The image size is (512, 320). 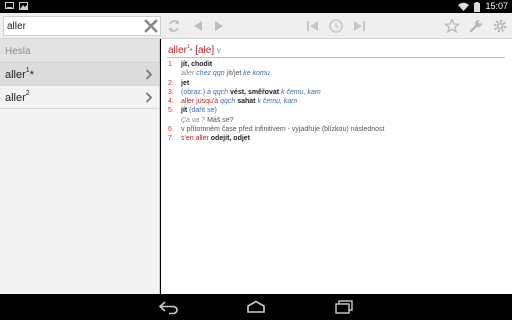 What do you see at coordinates (256, 6) in the screenshot?
I see `status-bar: 15:07` at bounding box center [256, 6].